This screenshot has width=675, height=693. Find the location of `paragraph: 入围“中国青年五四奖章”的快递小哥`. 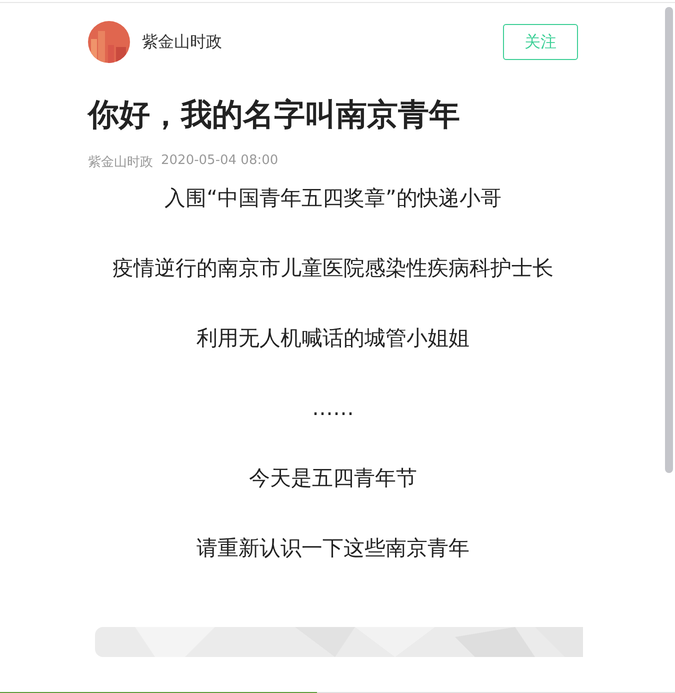

paragraph: 入围“中国青年五四奖章”的快递小哥 is located at coordinates (333, 198).